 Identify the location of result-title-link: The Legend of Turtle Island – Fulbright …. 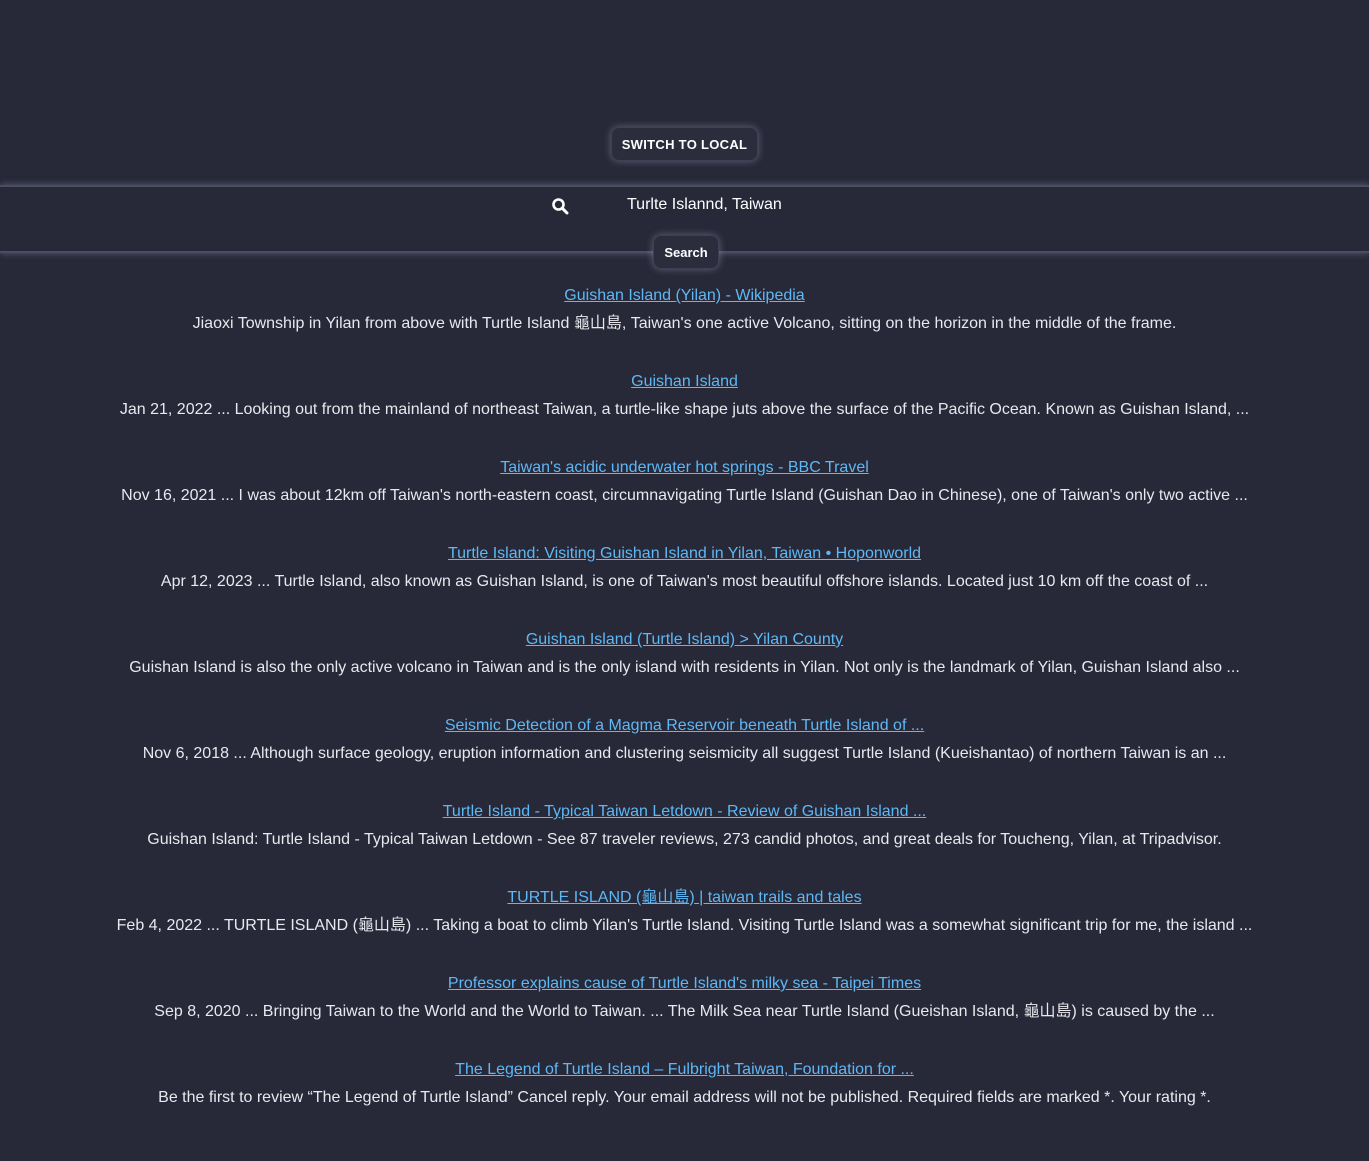
(684, 1070).